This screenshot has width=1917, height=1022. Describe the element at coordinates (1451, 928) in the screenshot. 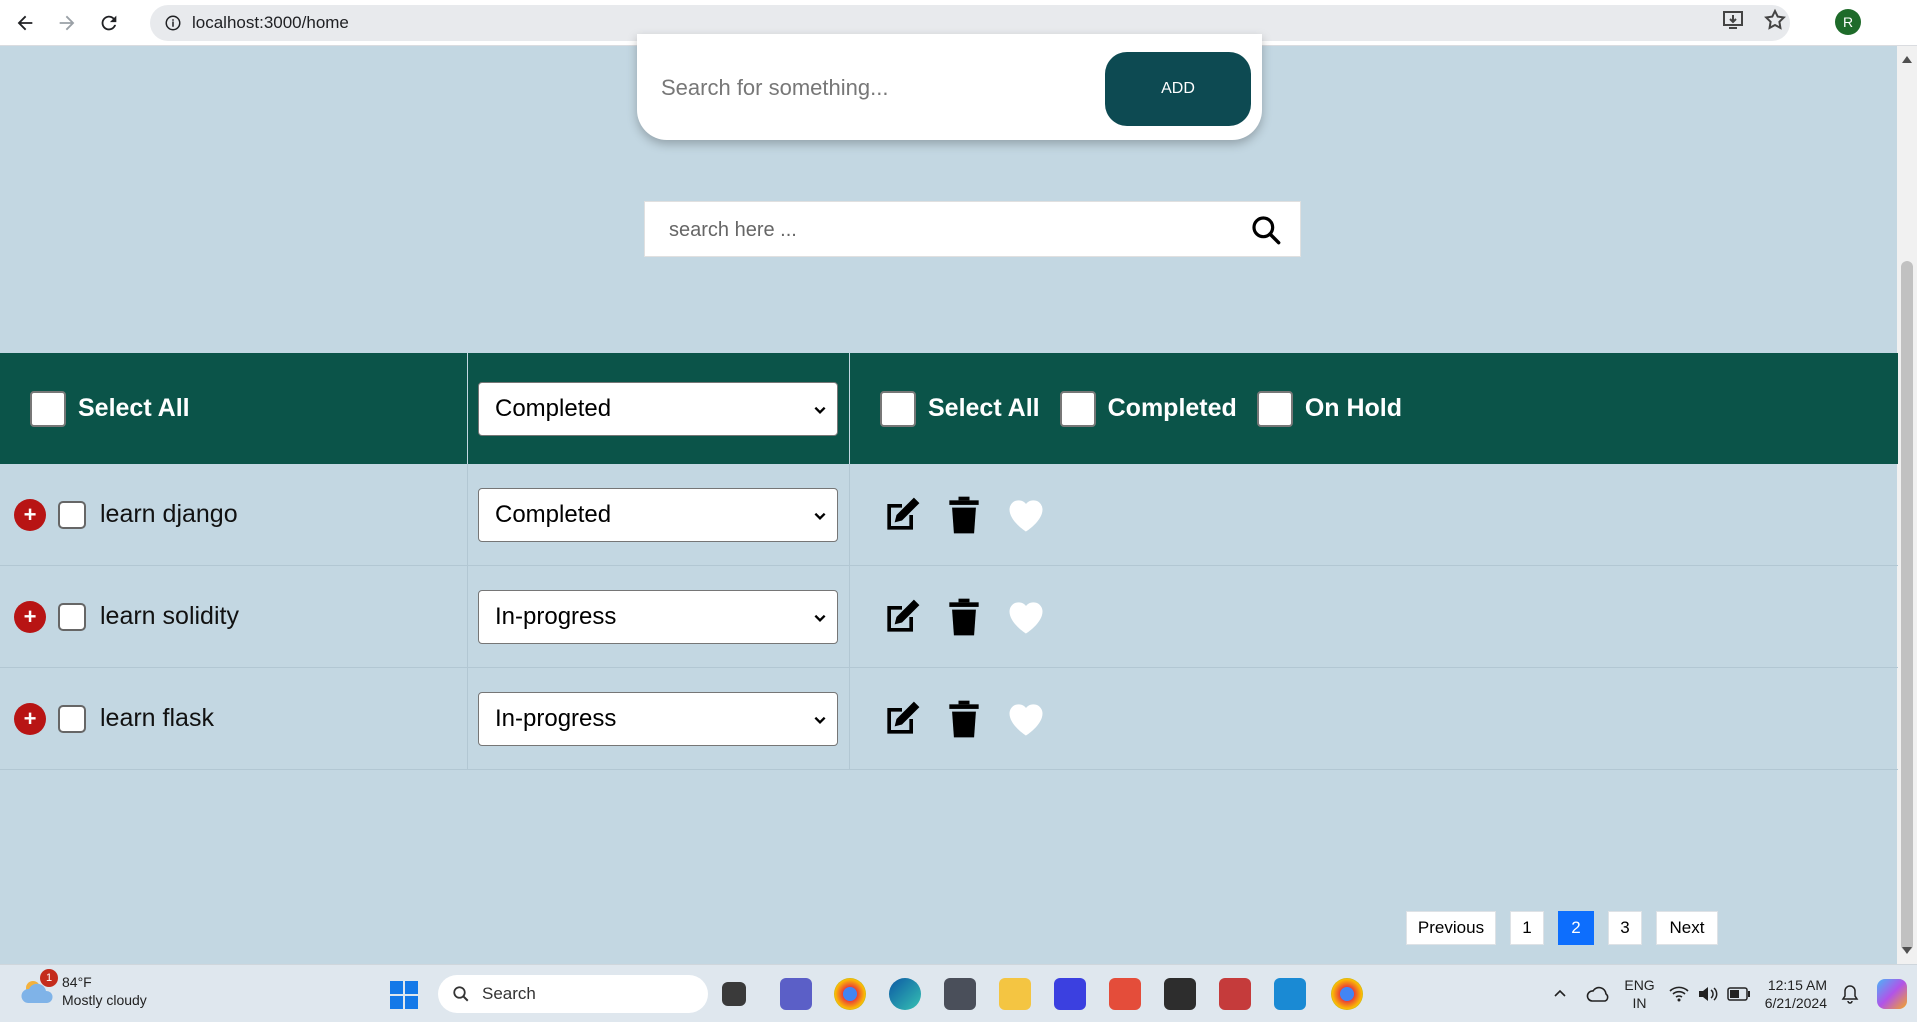

I see `previous-page-button: Previous` at that location.